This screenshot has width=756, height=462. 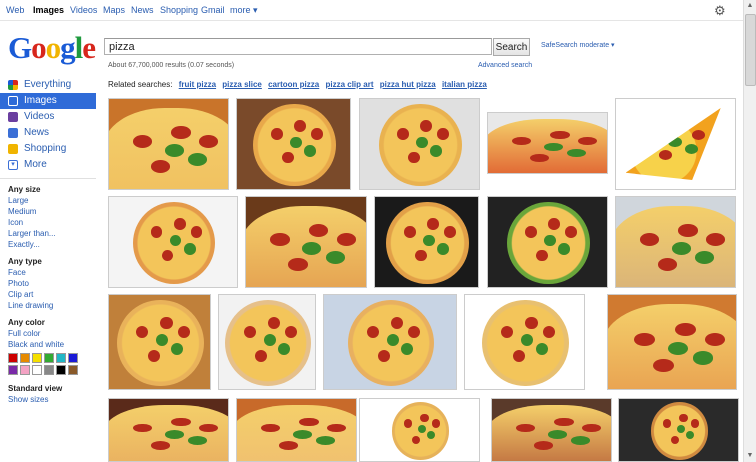 What do you see at coordinates (52, 48) in the screenshot?
I see `google-logo: Google` at bounding box center [52, 48].